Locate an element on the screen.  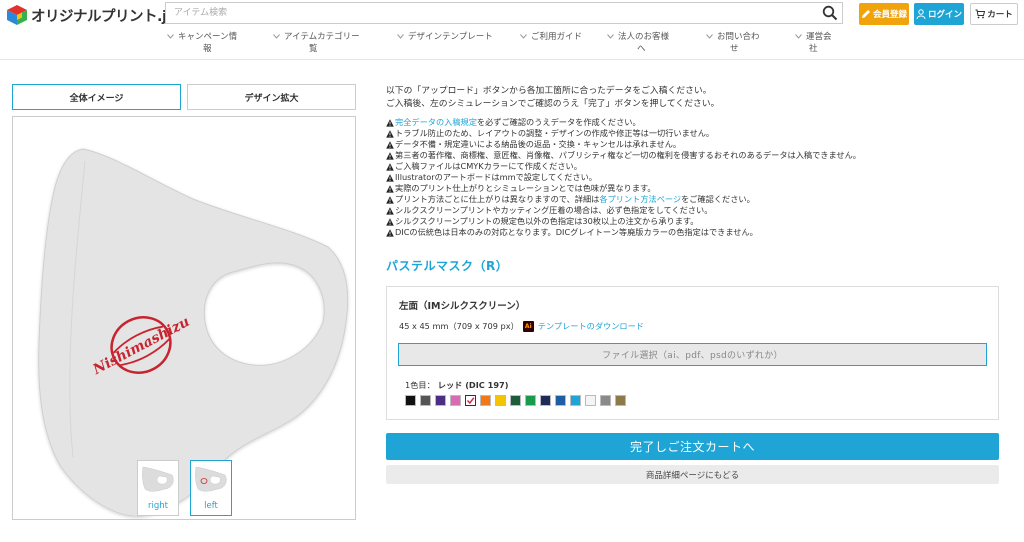
illustrator-icon: Ai is located at coordinates (528, 326).